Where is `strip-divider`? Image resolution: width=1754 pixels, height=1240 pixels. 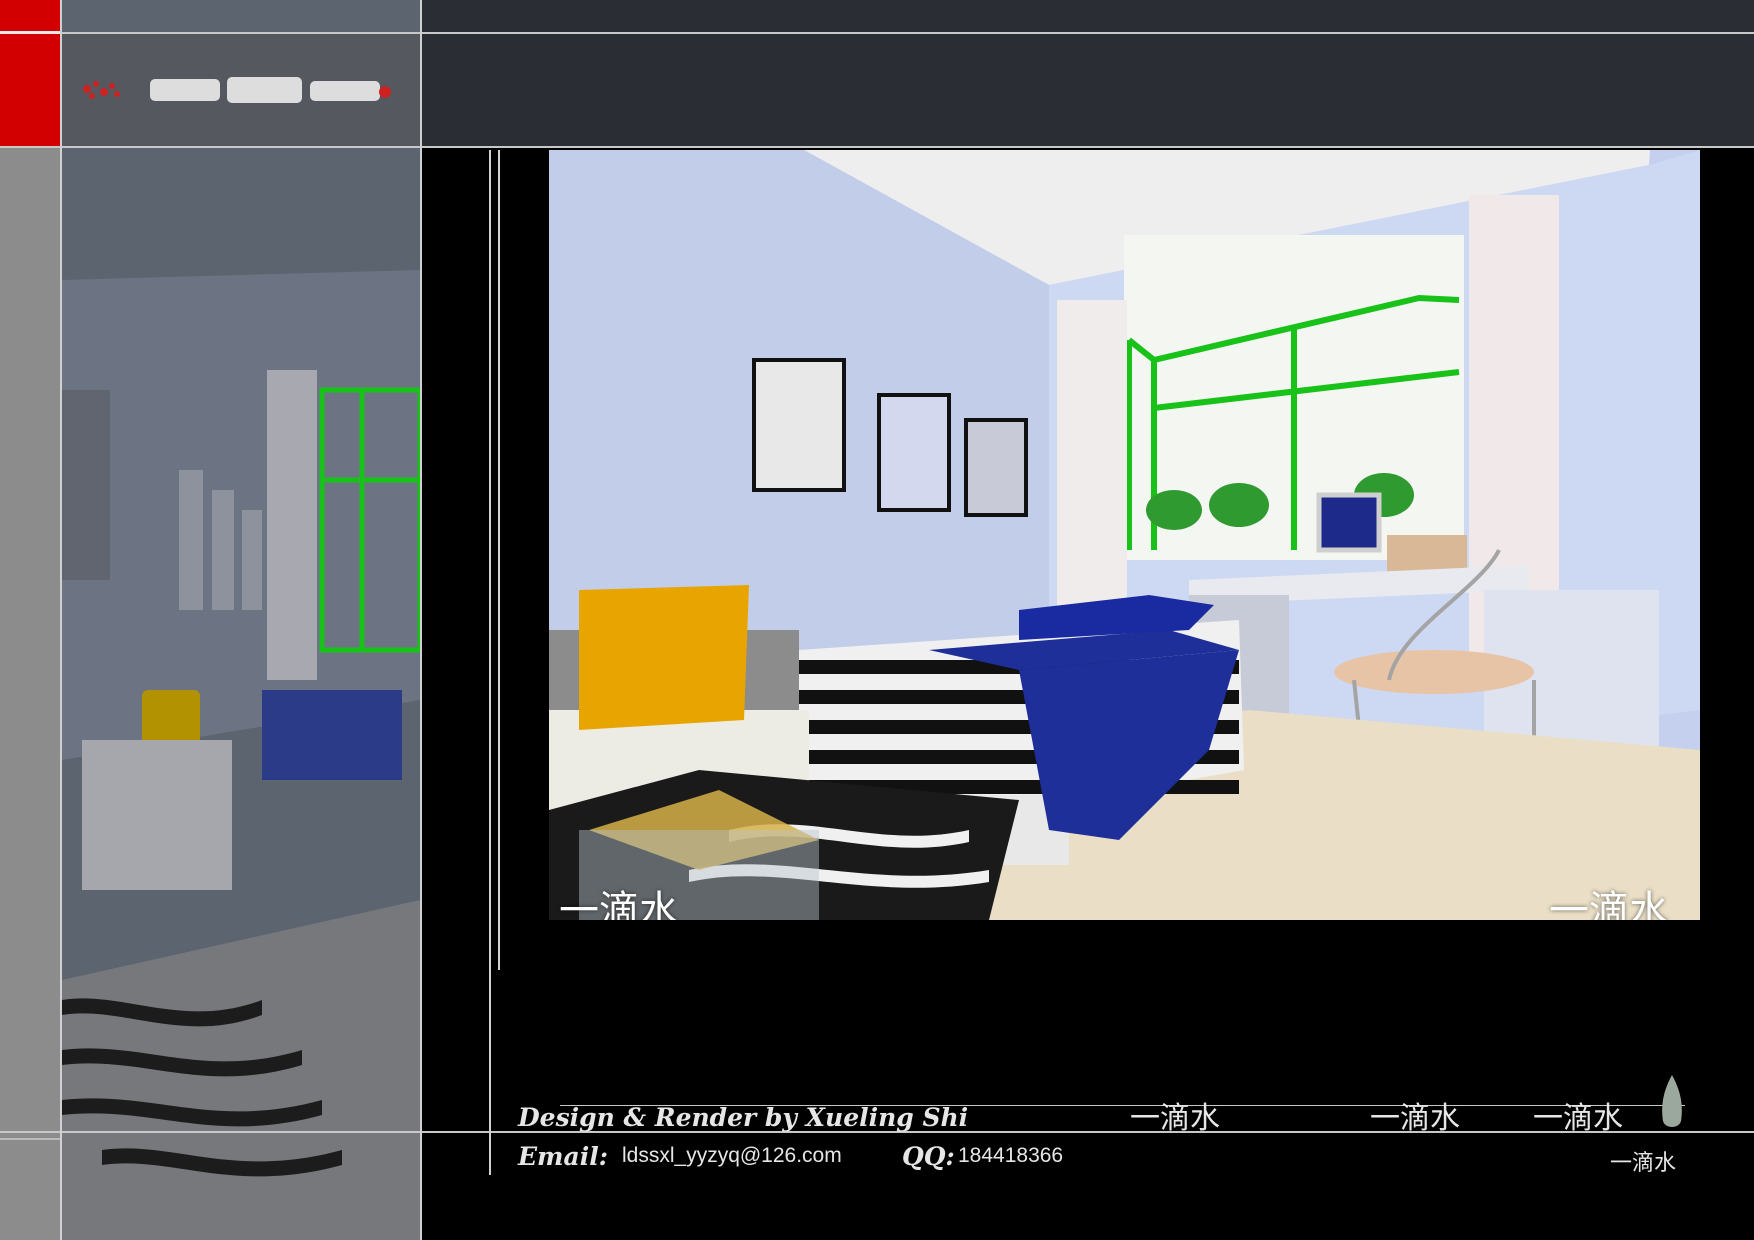 strip-divider is located at coordinates (61, 620).